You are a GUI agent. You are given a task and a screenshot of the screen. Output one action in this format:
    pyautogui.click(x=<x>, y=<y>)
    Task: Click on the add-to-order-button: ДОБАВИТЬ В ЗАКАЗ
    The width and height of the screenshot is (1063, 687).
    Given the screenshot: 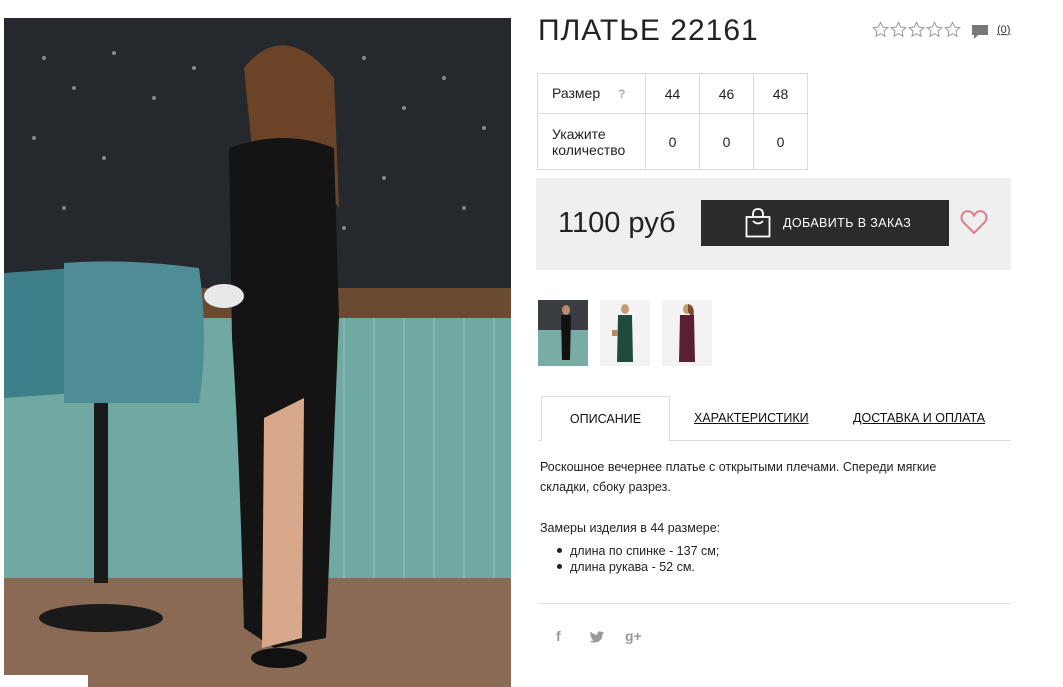 What is the action you would take?
    pyautogui.click(x=825, y=223)
    